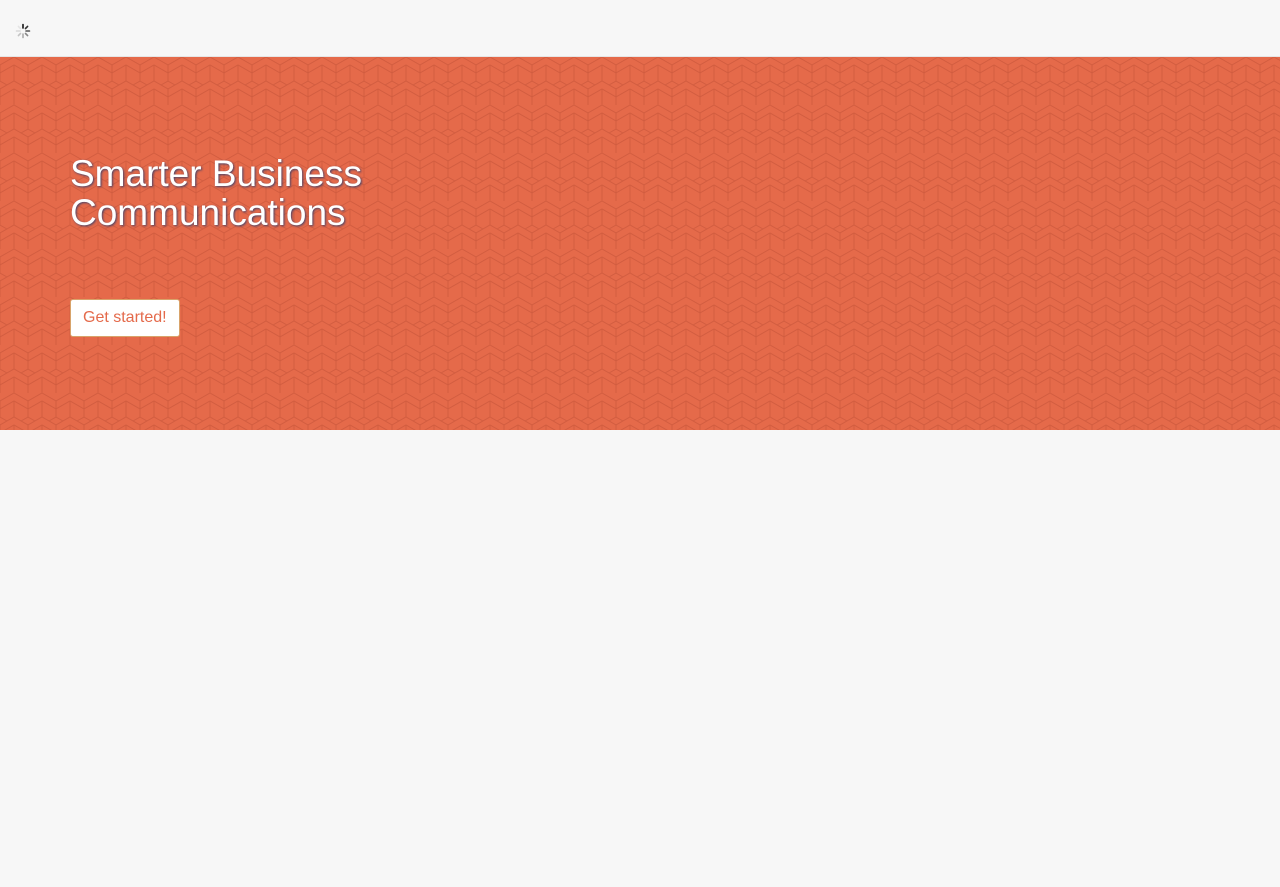 Image resolution: width=1280 pixels, height=887 pixels. Describe the element at coordinates (216, 193) in the screenshot. I see `hero-title: Smarter Business Communications` at that location.